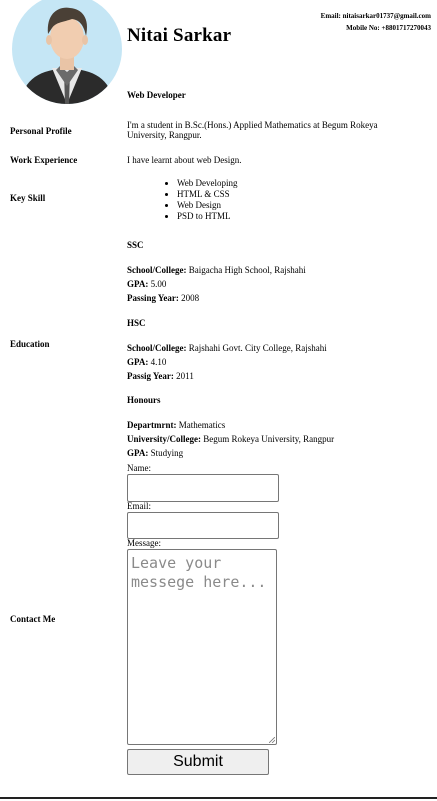  What do you see at coordinates (207, 216) in the screenshot?
I see `list-item: PSD to HTML` at bounding box center [207, 216].